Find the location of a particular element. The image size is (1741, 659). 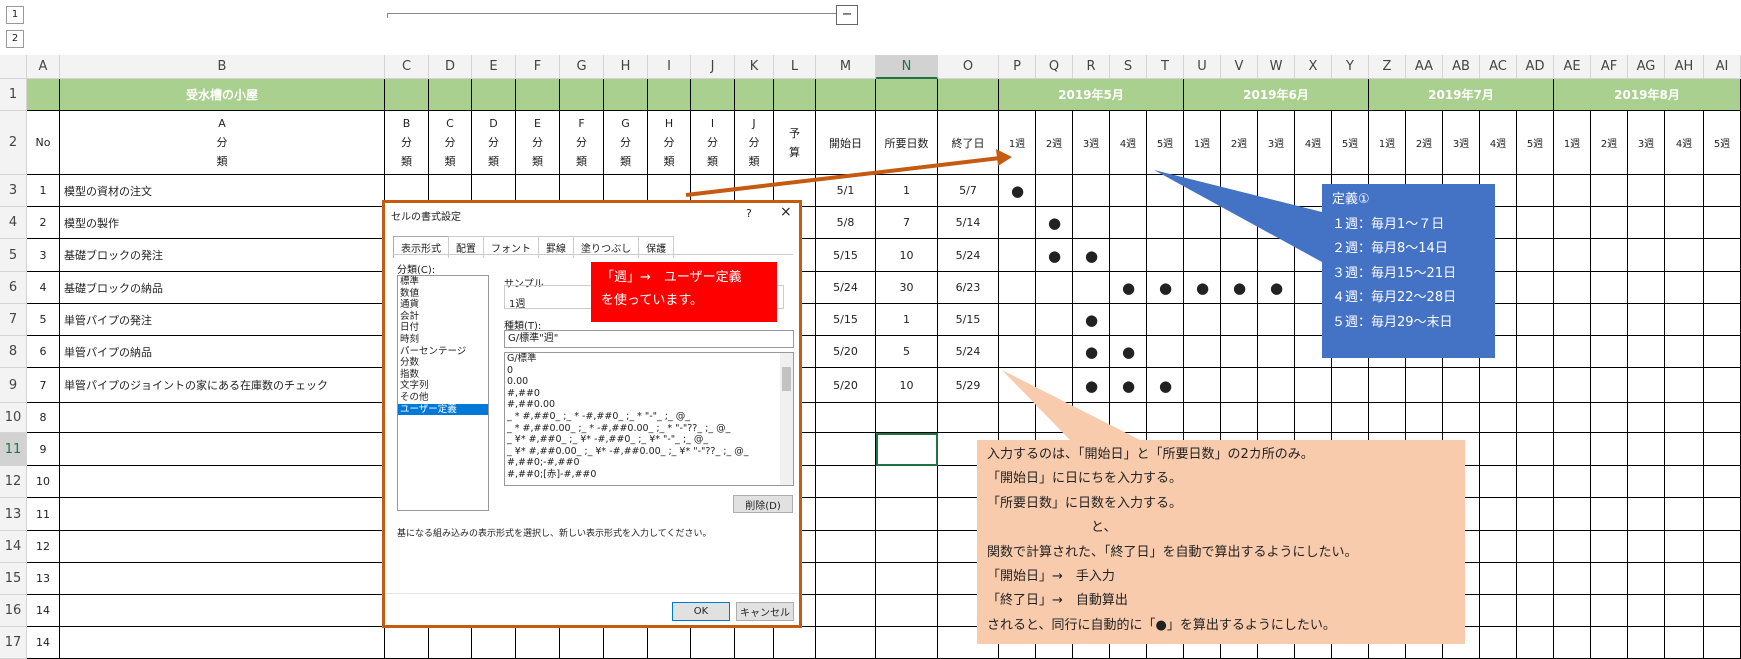

delete-button: 削除(D) is located at coordinates (763, 504).